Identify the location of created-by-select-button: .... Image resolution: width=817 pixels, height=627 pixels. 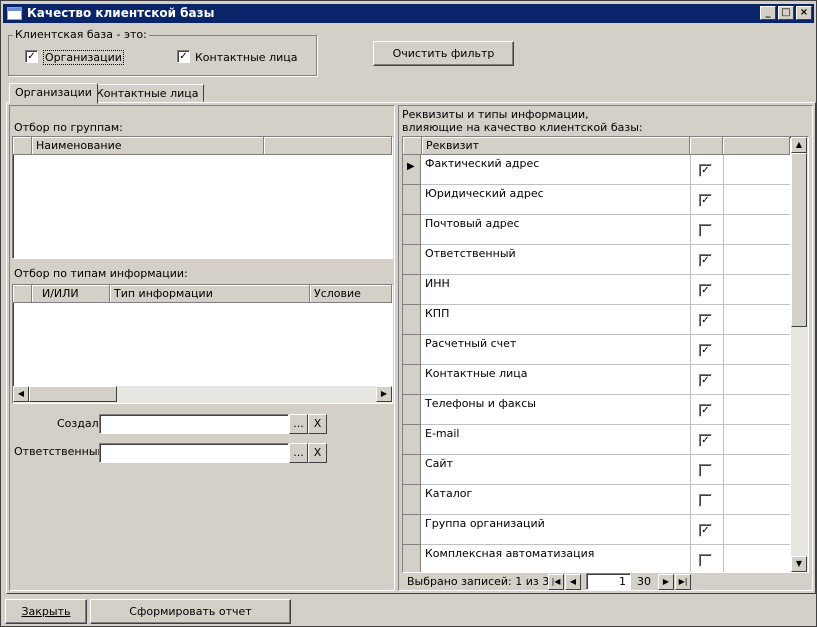
(298, 424).